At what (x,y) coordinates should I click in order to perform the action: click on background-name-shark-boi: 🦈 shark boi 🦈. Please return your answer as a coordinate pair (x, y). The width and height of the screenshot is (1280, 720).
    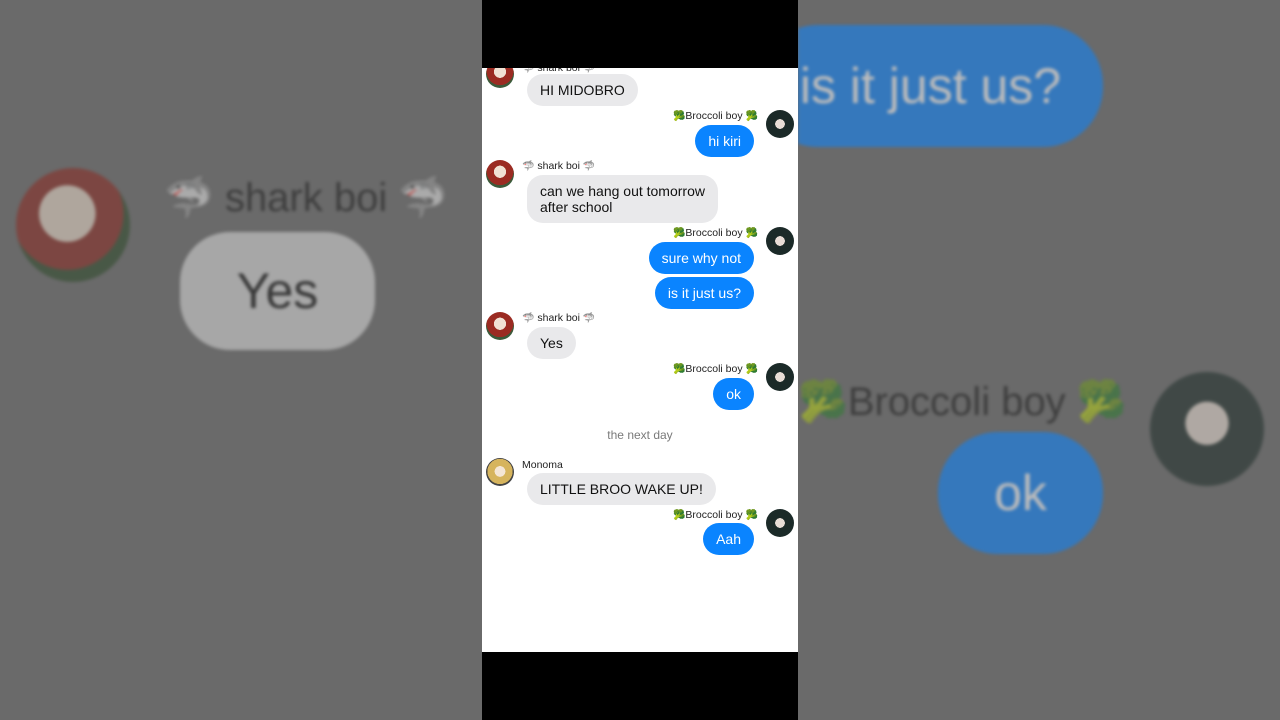
    Looking at the image, I should click on (306, 198).